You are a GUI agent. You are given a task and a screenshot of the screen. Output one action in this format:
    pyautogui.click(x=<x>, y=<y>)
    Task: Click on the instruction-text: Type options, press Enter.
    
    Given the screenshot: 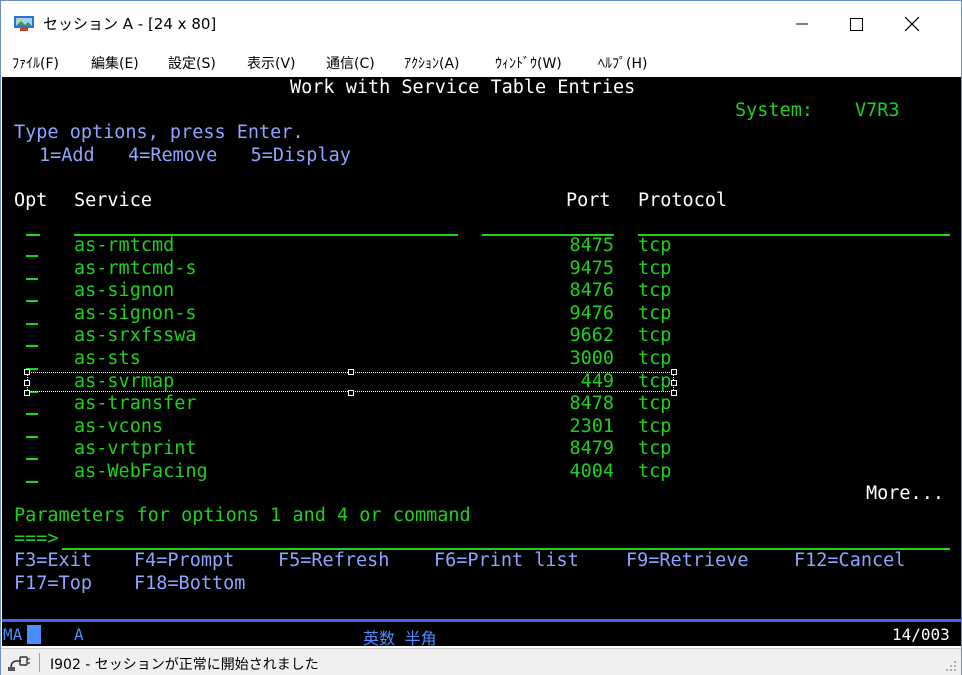 What is the action you would take?
    pyautogui.click(x=159, y=132)
    